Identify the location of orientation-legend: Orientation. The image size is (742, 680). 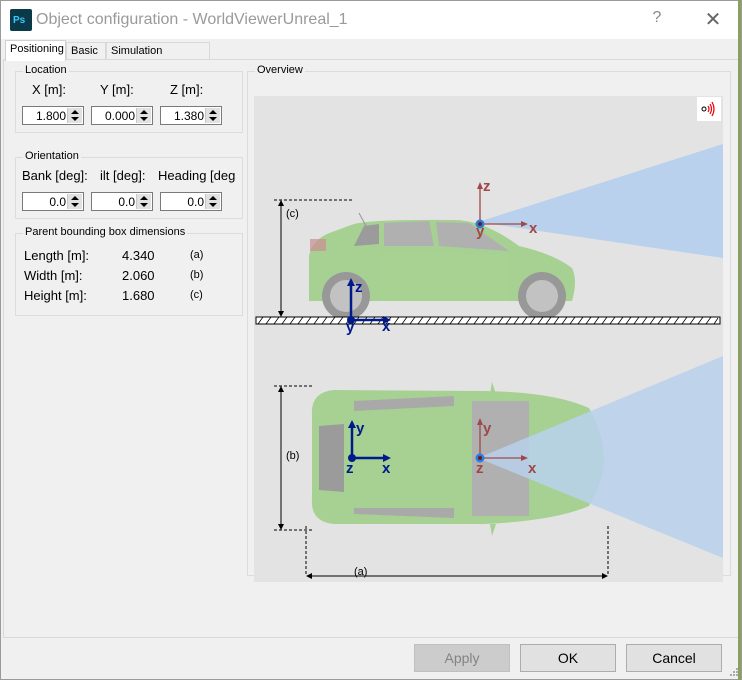
(52, 156).